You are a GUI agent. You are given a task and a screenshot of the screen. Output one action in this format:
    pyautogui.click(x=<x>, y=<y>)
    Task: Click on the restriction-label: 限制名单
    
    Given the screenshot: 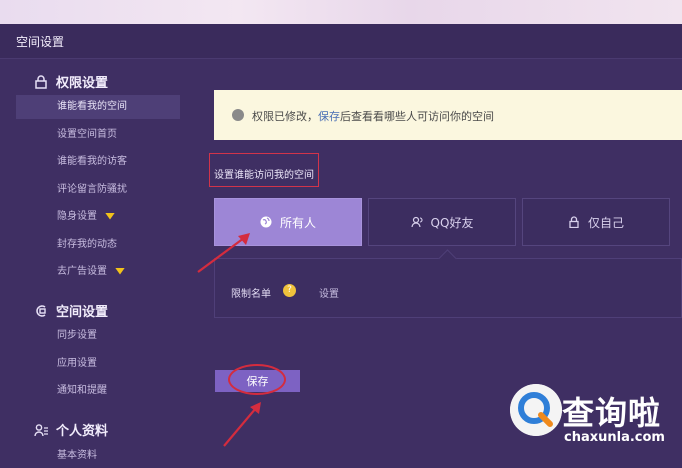 What is the action you would take?
    pyautogui.click(x=251, y=294)
    